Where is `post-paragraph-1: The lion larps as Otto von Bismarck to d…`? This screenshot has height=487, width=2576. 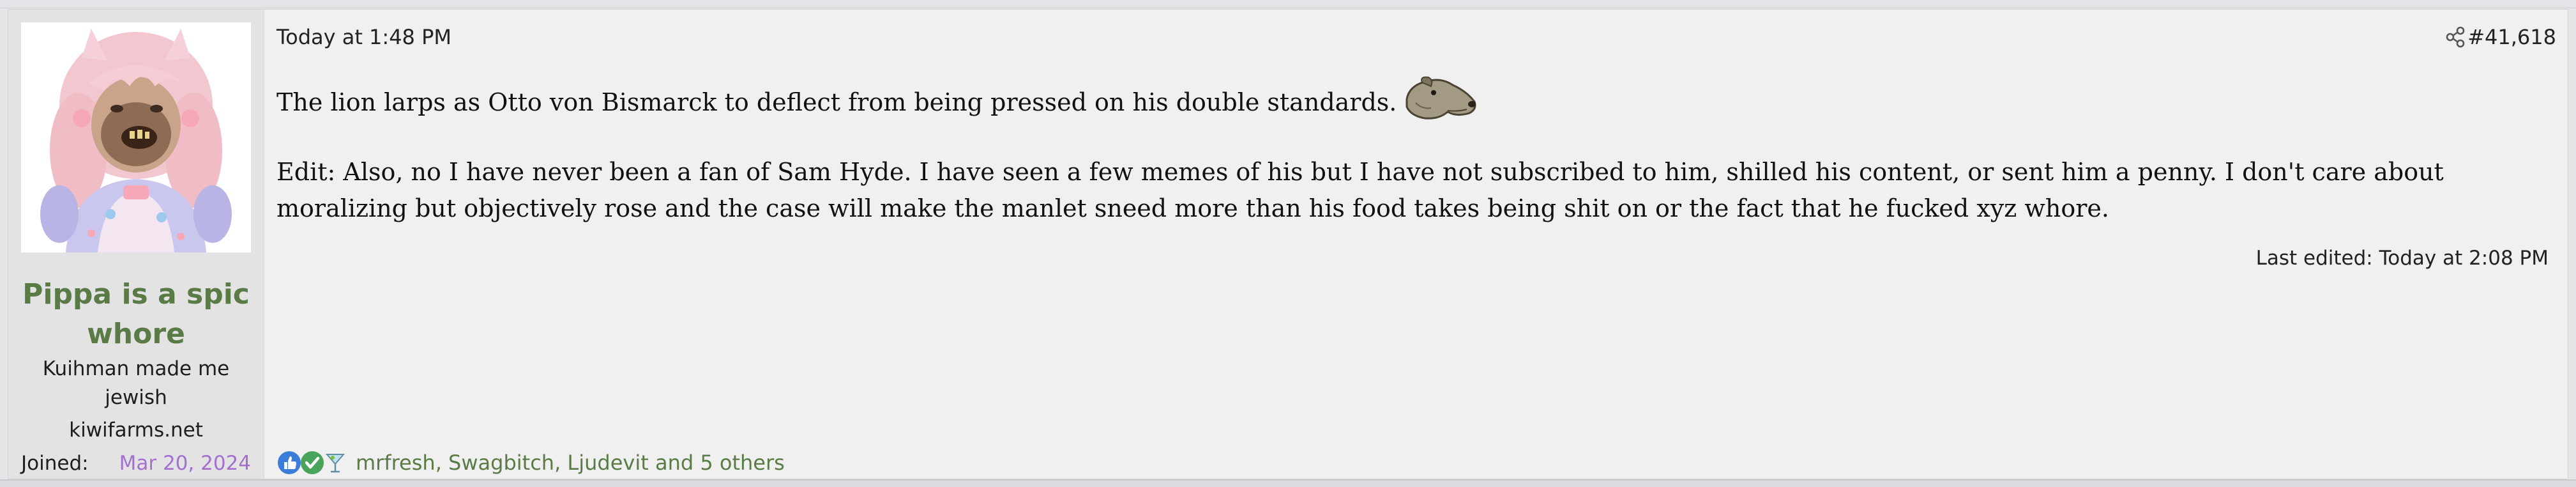
post-paragraph-1: The lion larps as Otto von Bismarck to d… is located at coordinates (1413, 104).